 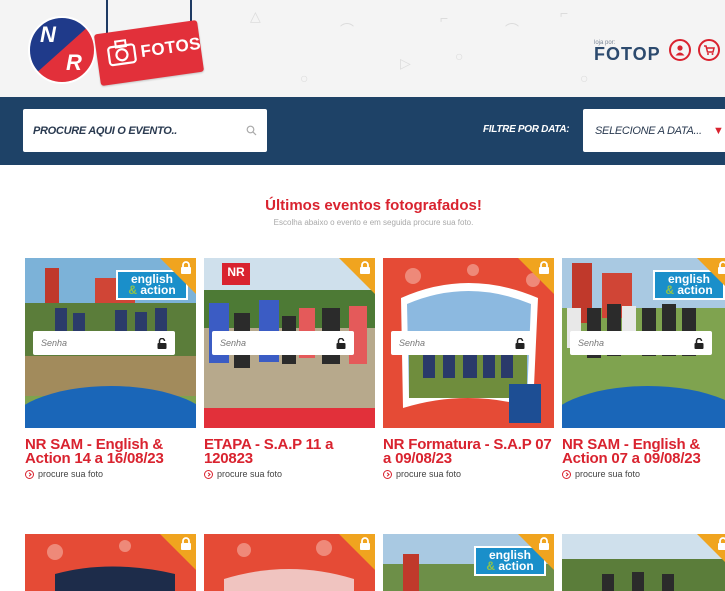 What do you see at coordinates (74, 62) in the screenshot?
I see `logo-letter-r: R` at bounding box center [74, 62].